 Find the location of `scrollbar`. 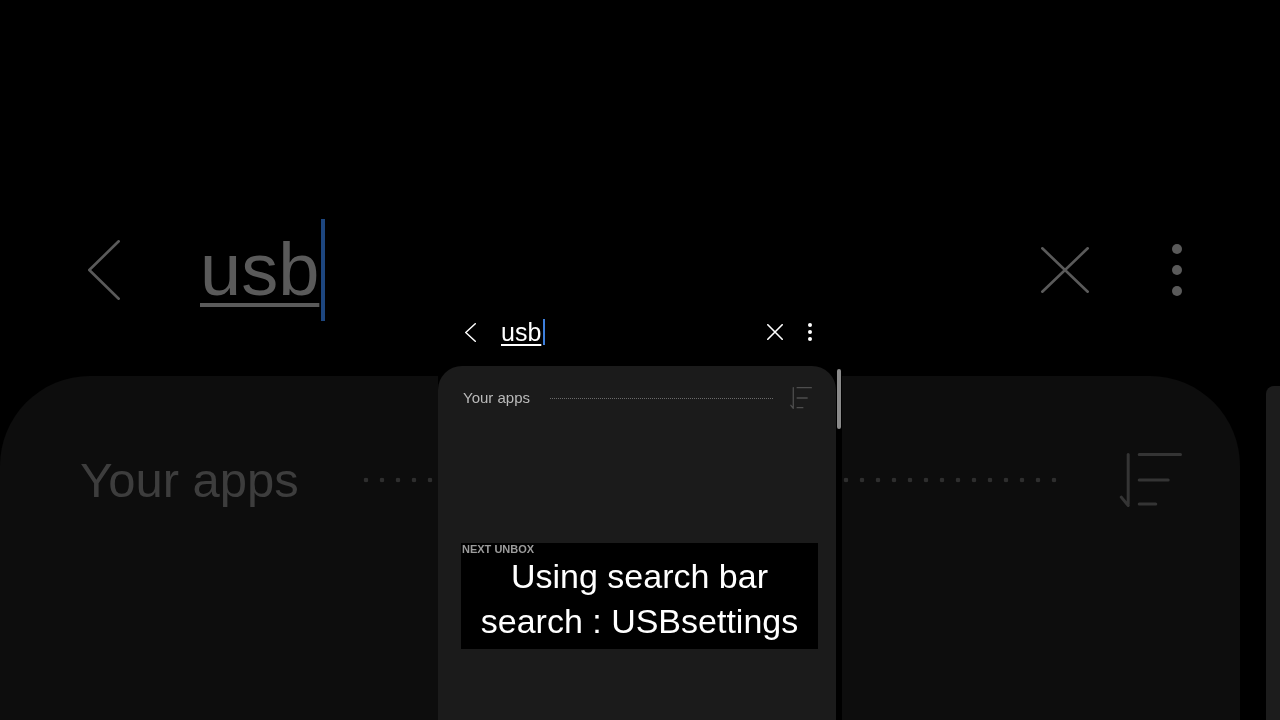

scrollbar is located at coordinates (839, 399).